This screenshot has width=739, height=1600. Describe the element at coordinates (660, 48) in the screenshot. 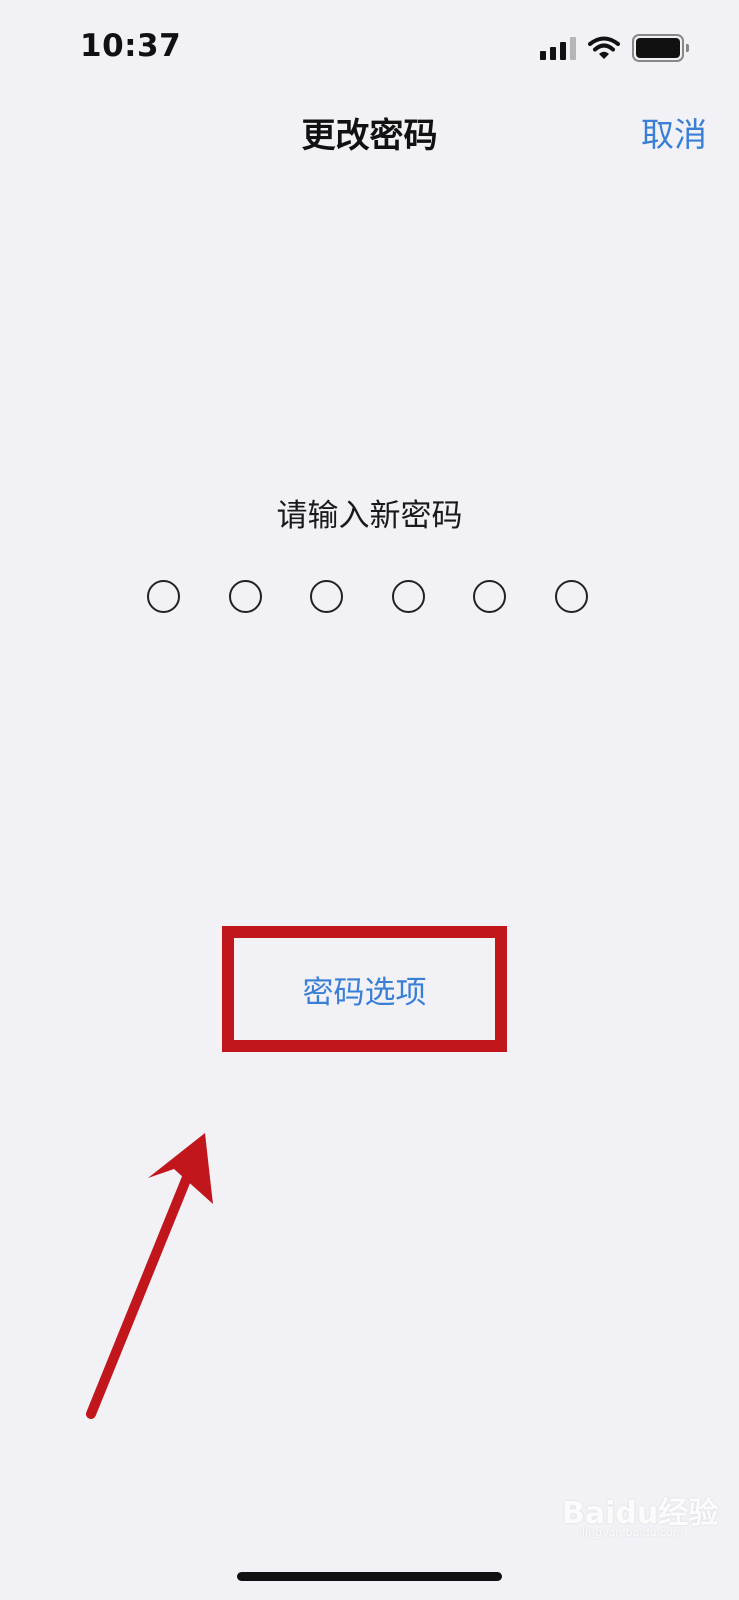

I see `battery-icon` at that location.